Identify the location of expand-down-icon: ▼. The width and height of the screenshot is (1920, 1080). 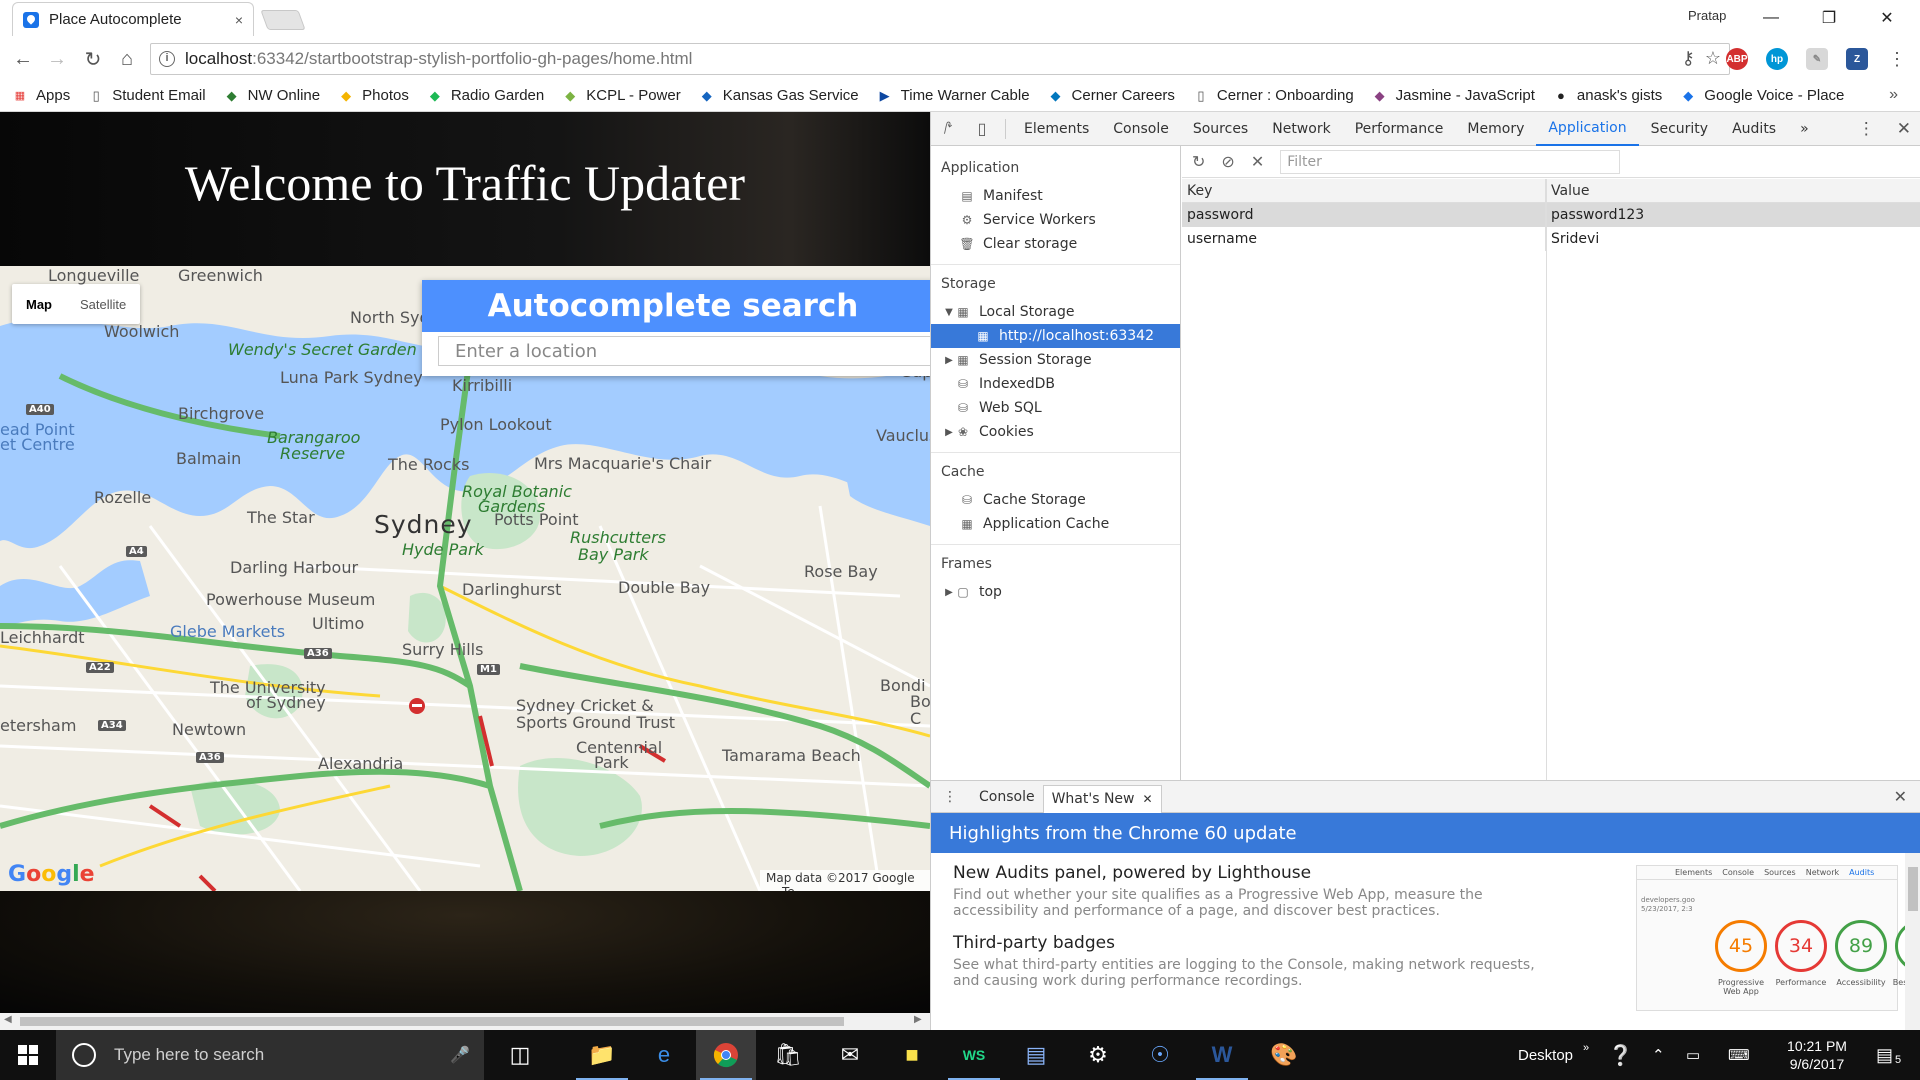
(949, 312).